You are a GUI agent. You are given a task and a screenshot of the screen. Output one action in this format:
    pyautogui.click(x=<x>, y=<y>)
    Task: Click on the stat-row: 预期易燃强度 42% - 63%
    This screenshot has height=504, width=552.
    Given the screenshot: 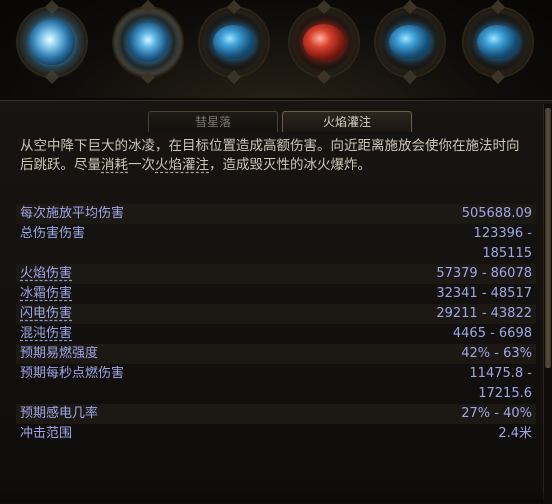 What is the action you would take?
    pyautogui.click(x=276, y=354)
    